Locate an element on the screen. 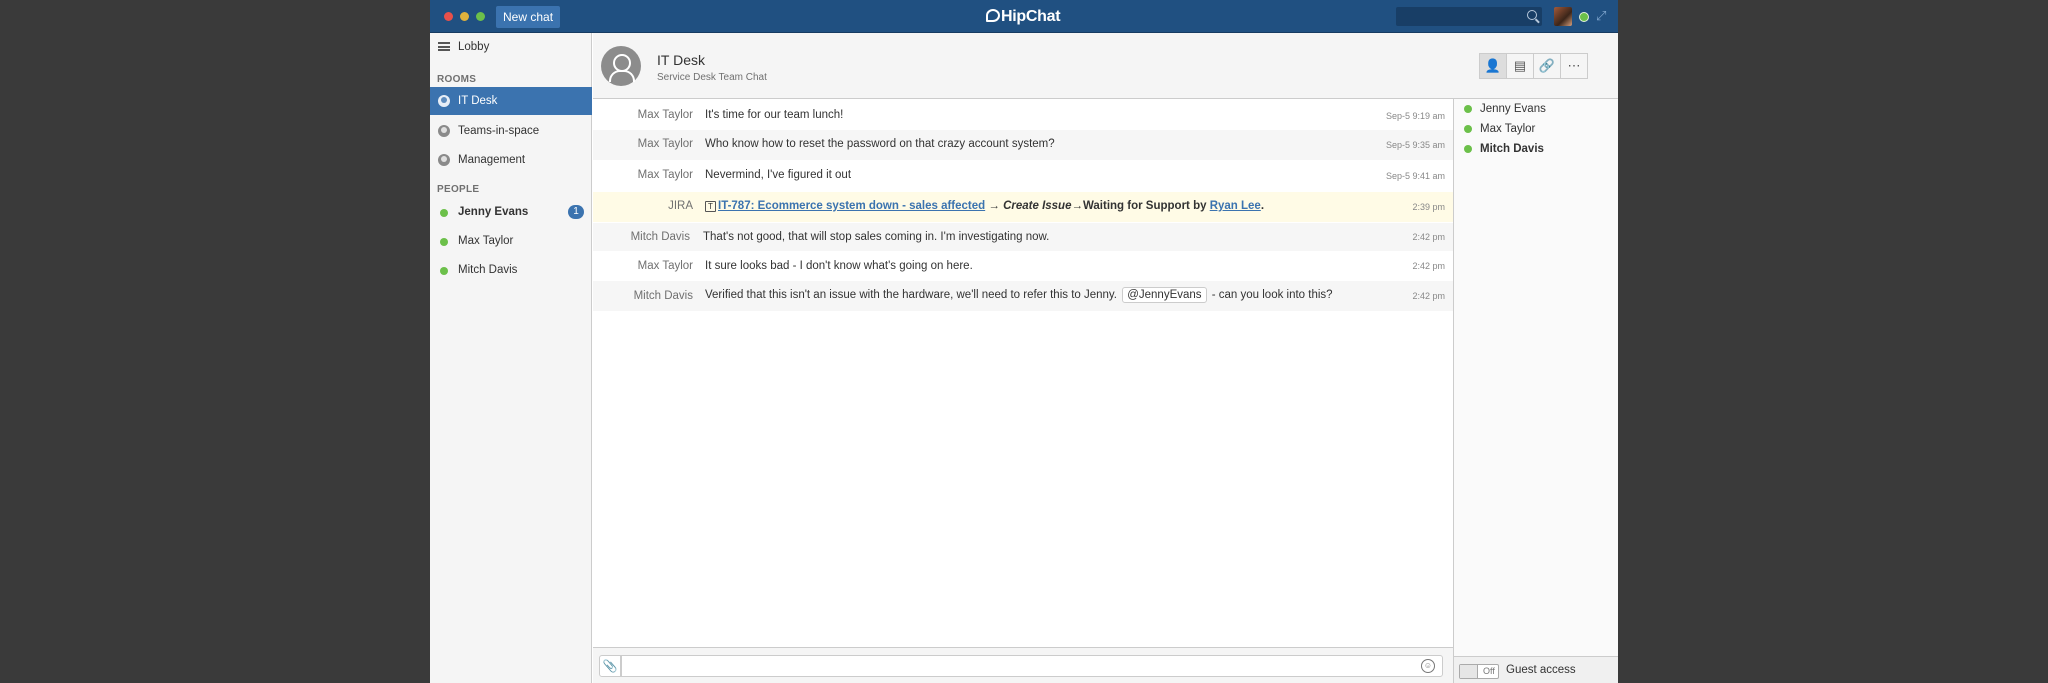 The height and width of the screenshot is (683, 2048). roster-member: Max Taylor is located at coordinates (1536, 129).